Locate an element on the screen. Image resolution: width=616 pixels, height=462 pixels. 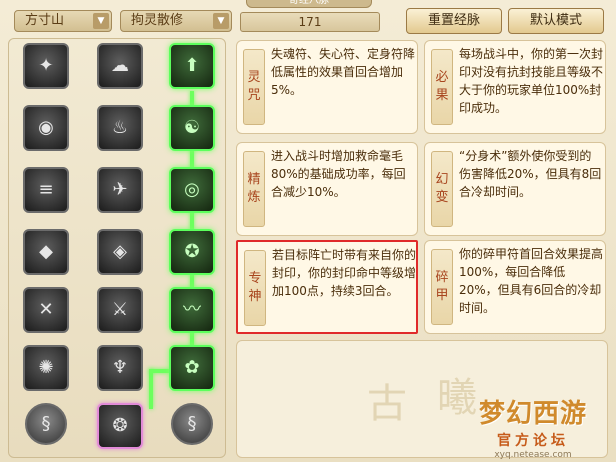
skill-node-selected-icon: ❂ is located at coordinates (120, 426).